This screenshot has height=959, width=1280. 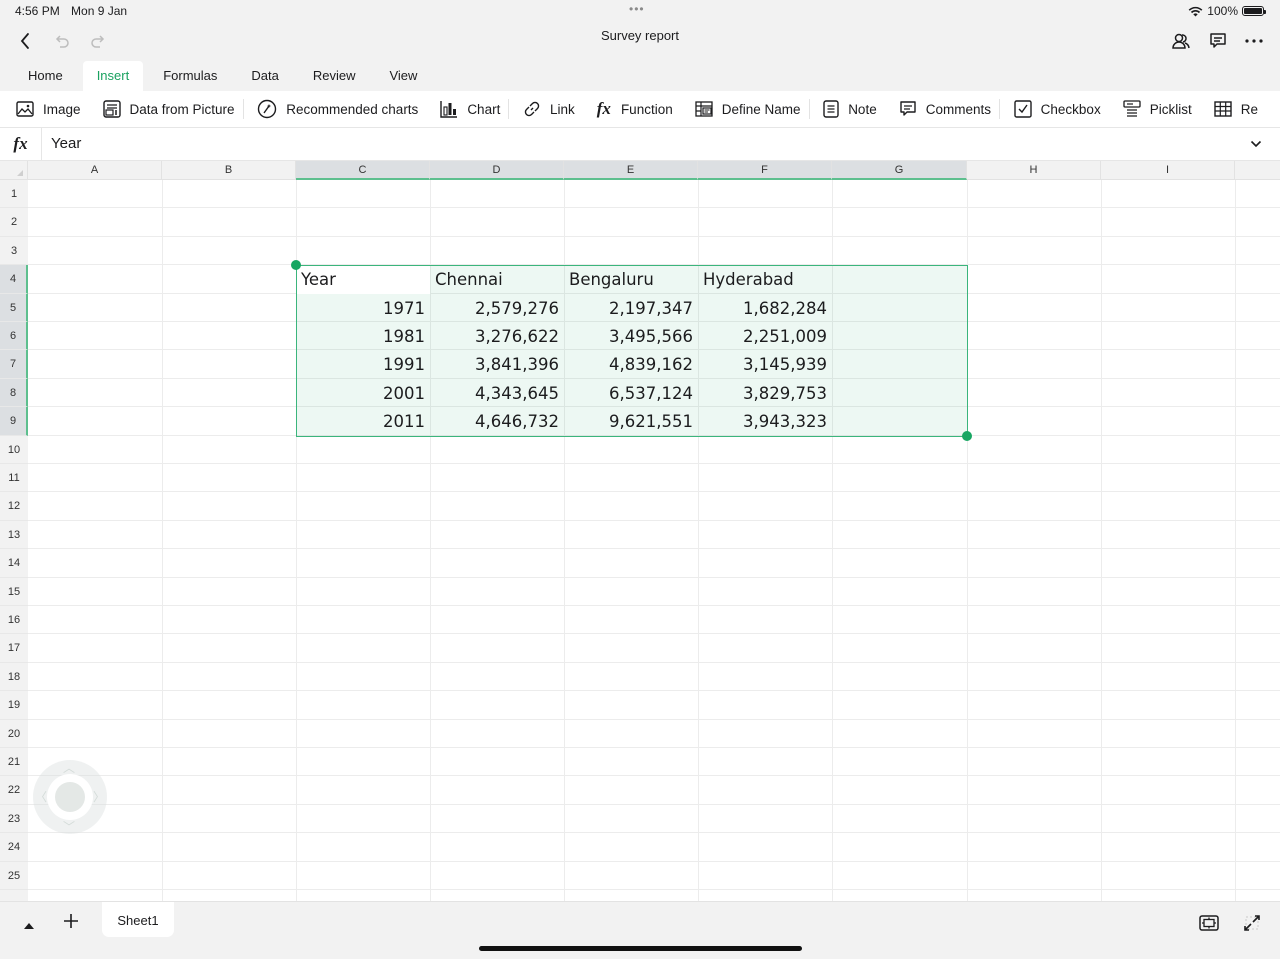 What do you see at coordinates (14, 449) in the screenshot?
I see `row-header-10: 10` at bounding box center [14, 449].